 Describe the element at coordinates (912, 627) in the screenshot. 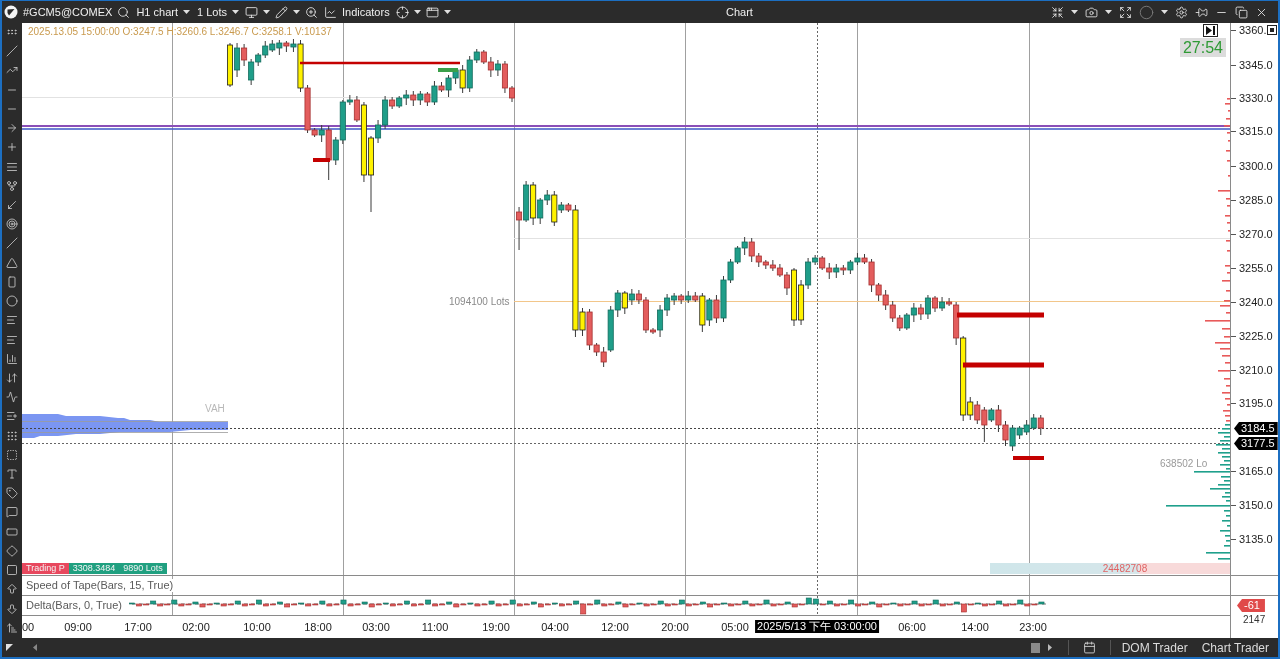

I see `time-axis-label: 06:00` at that location.